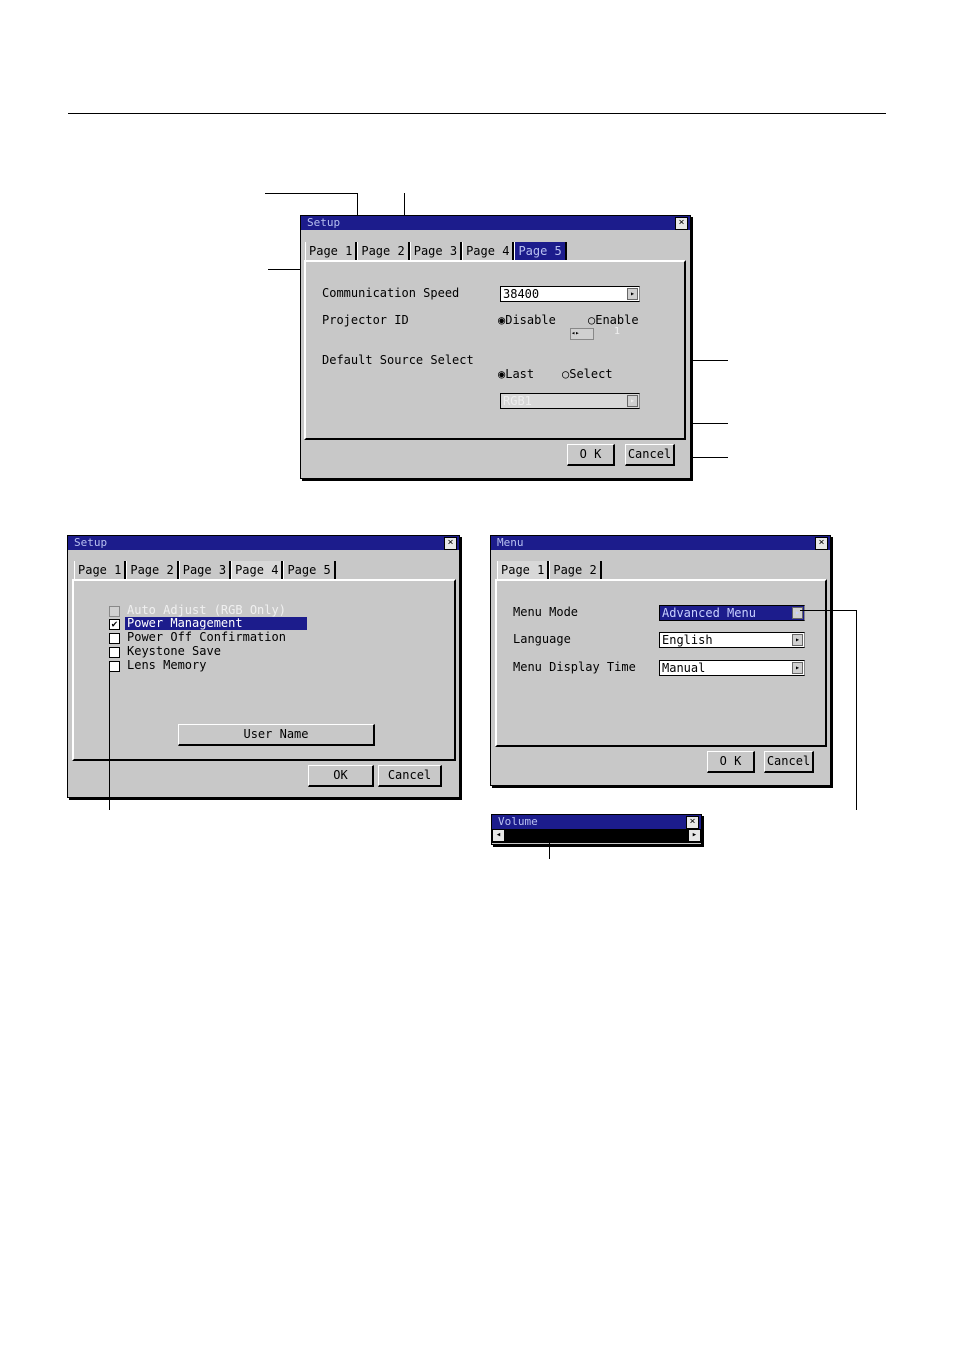  What do you see at coordinates (732, 668) in the screenshot?
I see `menu-display-time-select: Manual ▸` at bounding box center [732, 668].